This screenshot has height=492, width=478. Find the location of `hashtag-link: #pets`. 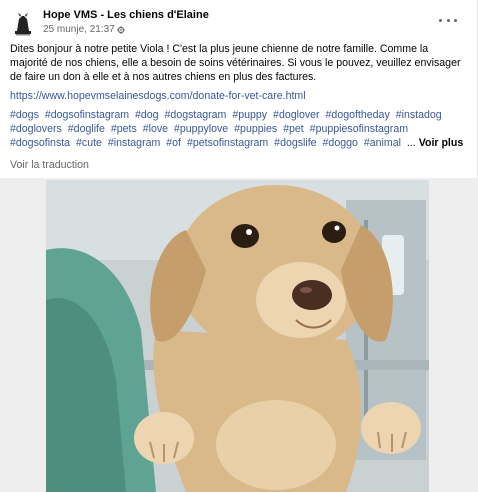

hashtag-link: #pets is located at coordinates (124, 129).